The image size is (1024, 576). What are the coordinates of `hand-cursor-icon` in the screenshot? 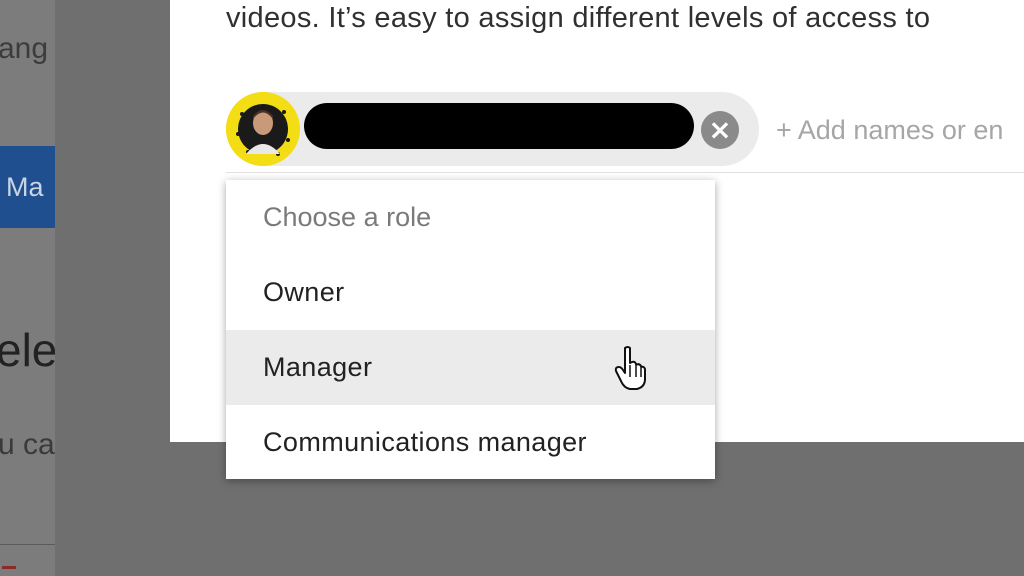 It's located at (630, 368).